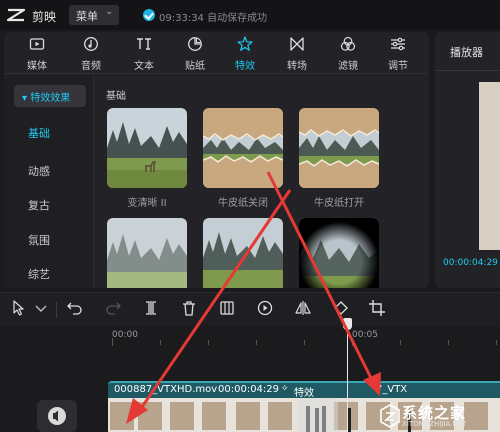  What do you see at coordinates (39, 133) in the screenshot?
I see `sidebar-item-basic: 基础` at bounding box center [39, 133].